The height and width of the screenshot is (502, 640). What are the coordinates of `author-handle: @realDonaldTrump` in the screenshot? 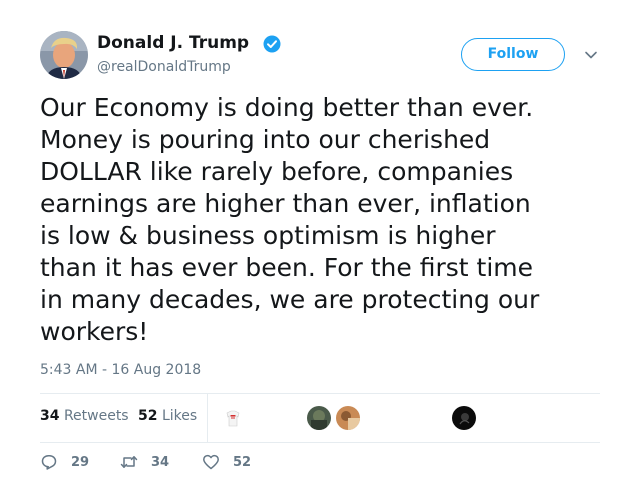 It's located at (164, 67).